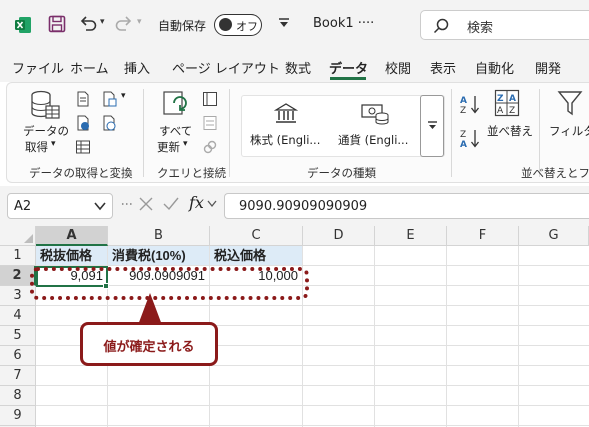 This screenshot has height=427, width=589. Describe the element at coordinates (286, 113) in the screenshot. I see `bank-icon` at that location.